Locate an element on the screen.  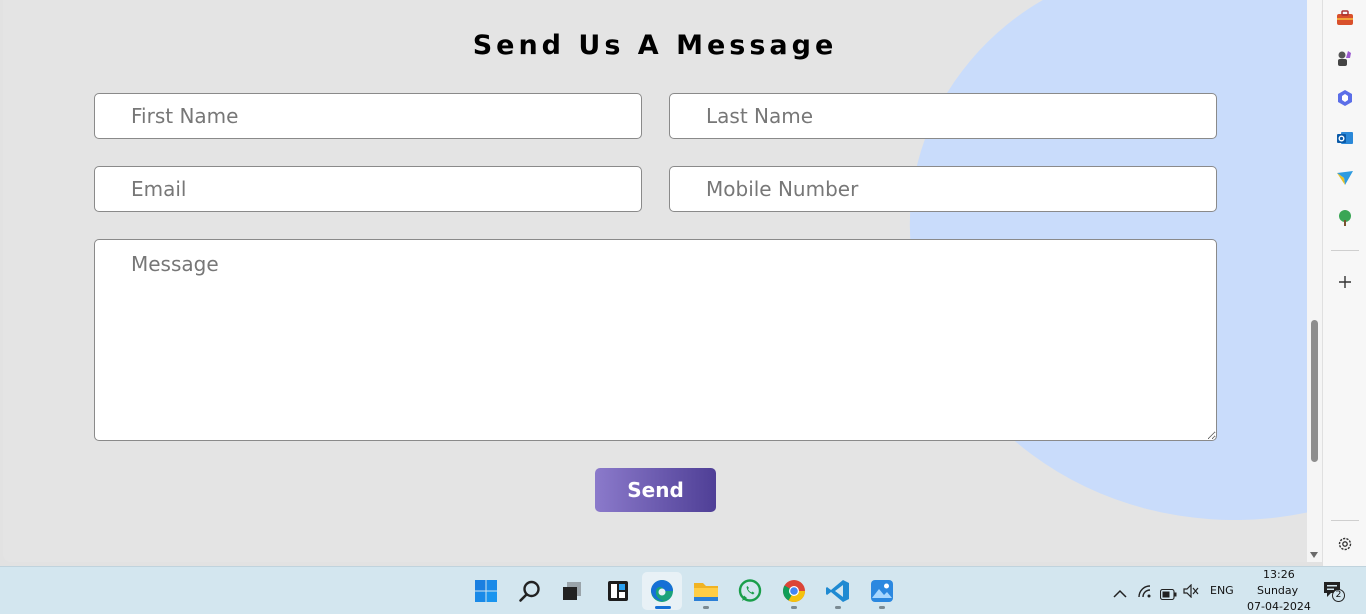
settings-icon is located at coordinates (1345, 544).